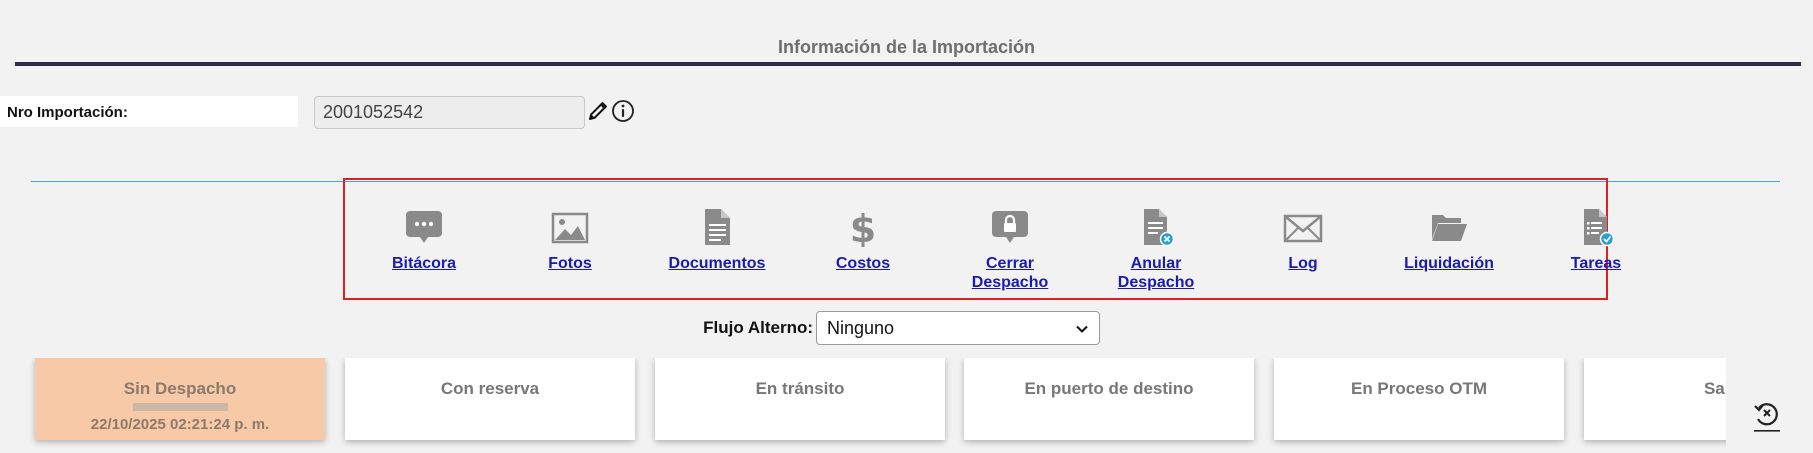  I want to click on action-fotos: Fotos, so click(570, 240).